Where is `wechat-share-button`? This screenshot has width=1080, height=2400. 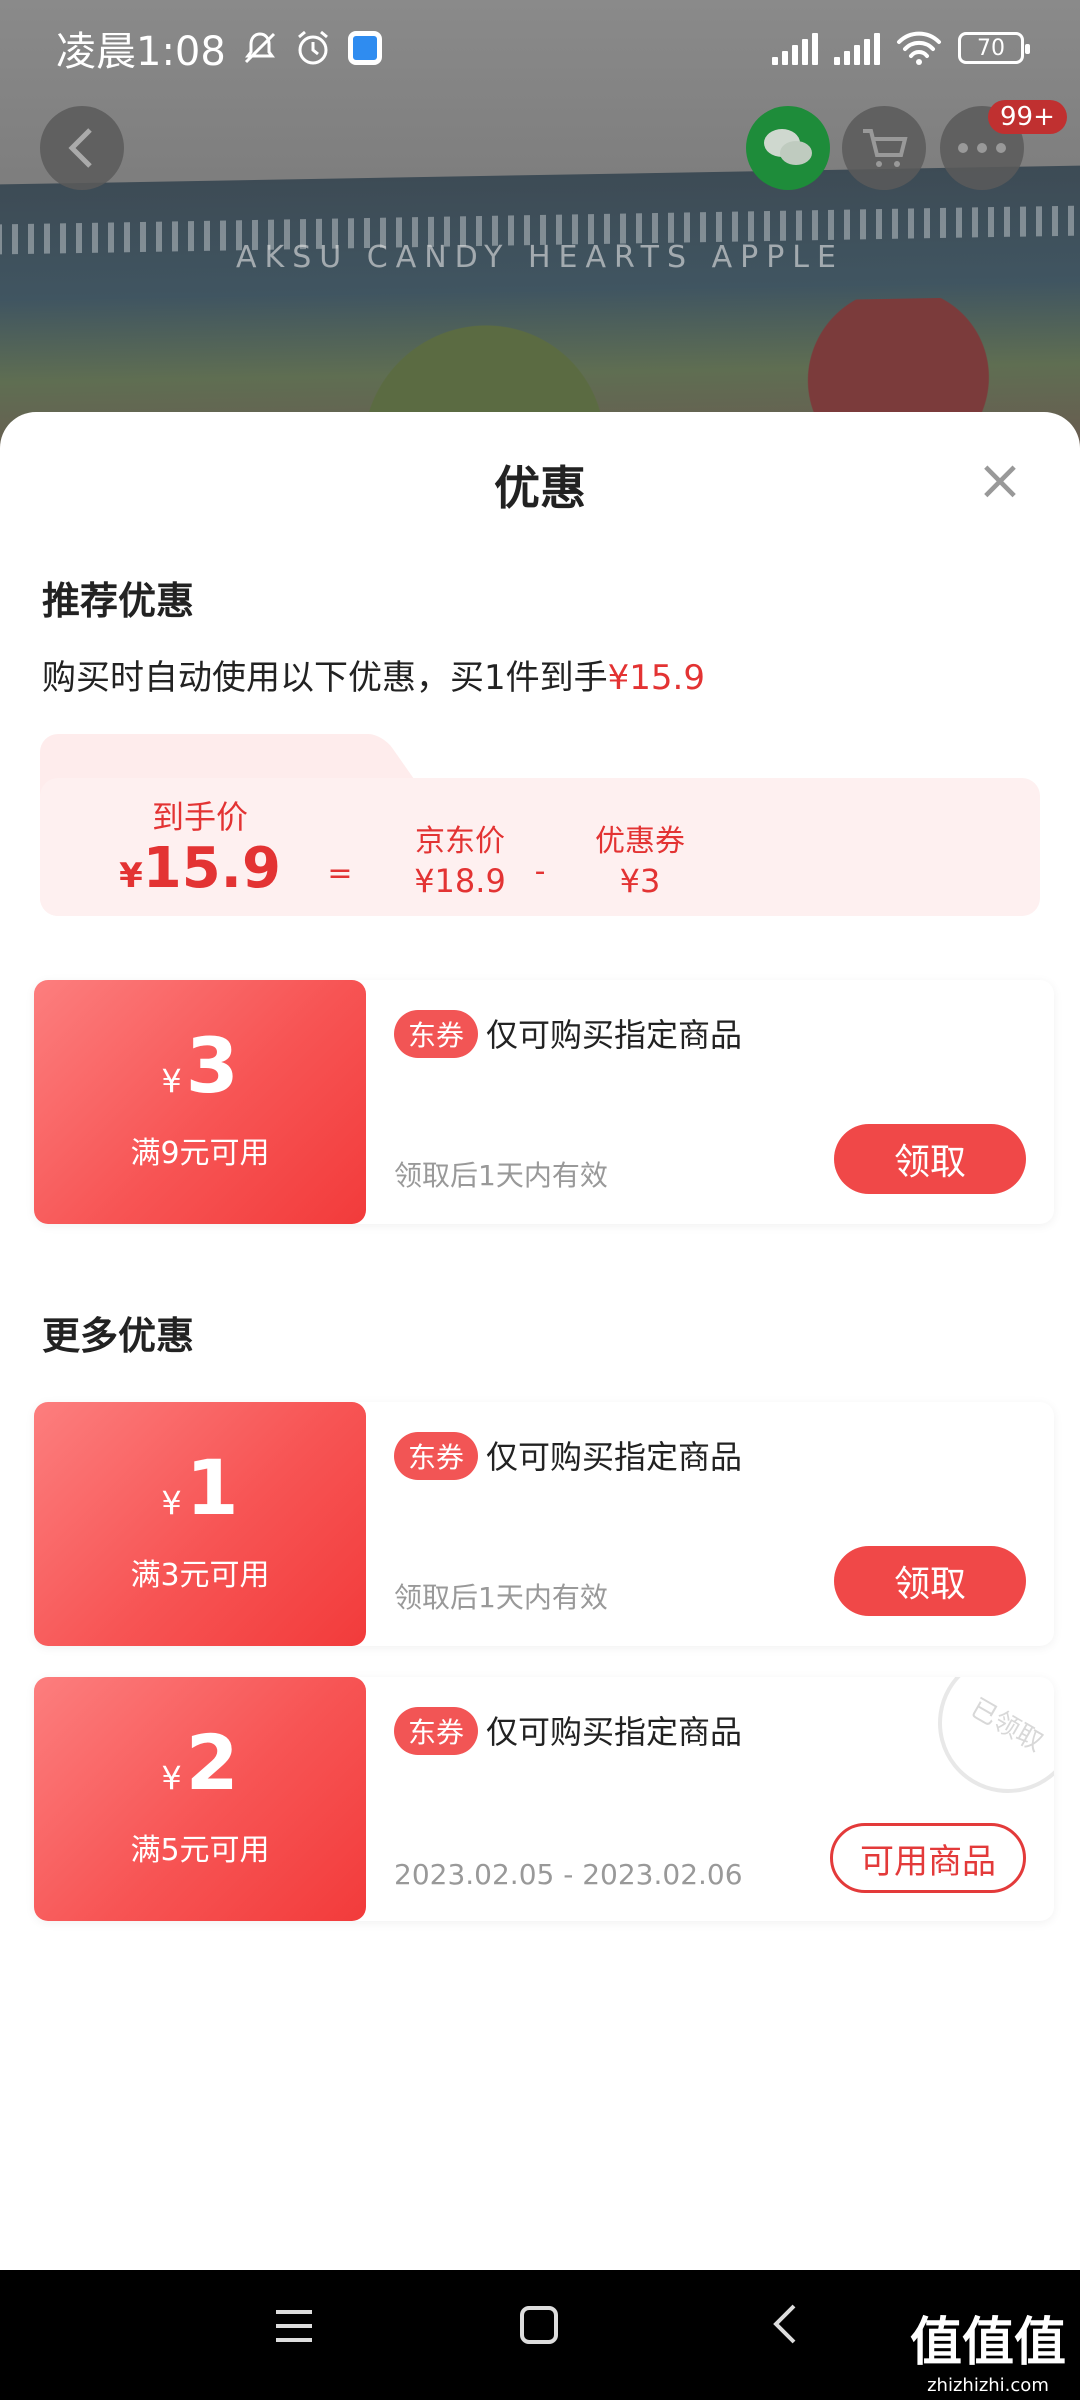 wechat-share-button is located at coordinates (788, 148).